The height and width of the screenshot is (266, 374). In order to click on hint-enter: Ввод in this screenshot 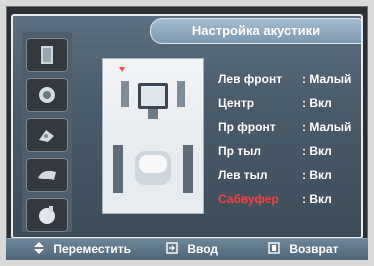, I will do `click(192, 249)`.